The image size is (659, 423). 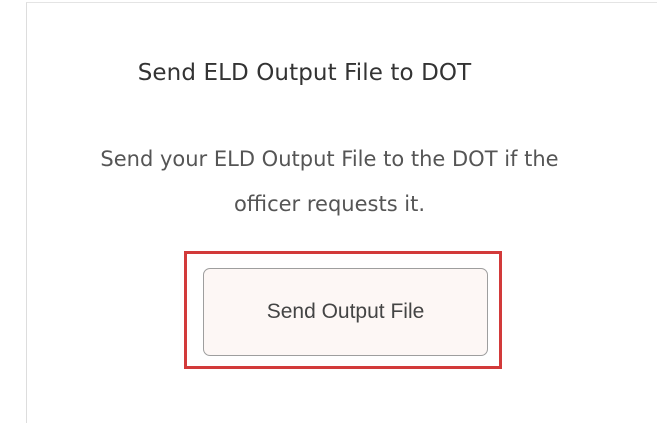 What do you see at coordinates (304, 73) in the screenshot?
I see `section-title: Send ELD Output File to DOT` at bounding box center [304, 73].